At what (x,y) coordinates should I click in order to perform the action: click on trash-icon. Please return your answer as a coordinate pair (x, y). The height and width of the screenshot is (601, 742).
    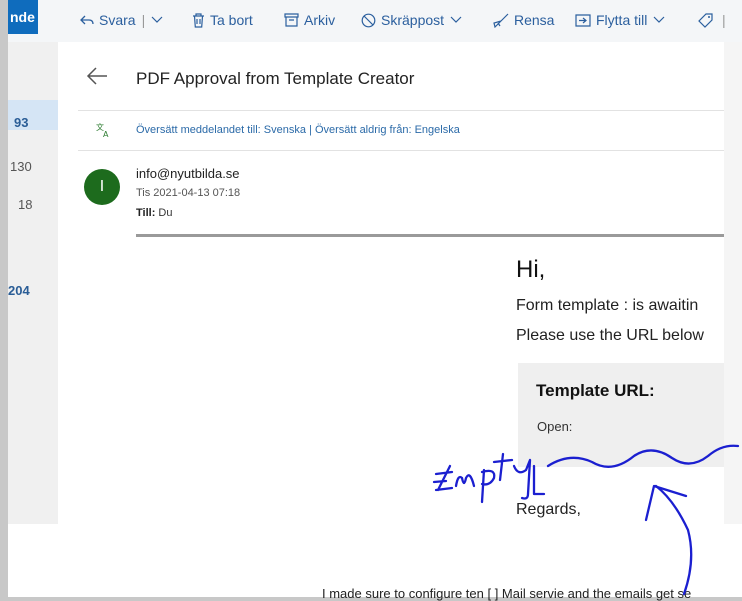
    Looking at the image, I should click on (198, 20).